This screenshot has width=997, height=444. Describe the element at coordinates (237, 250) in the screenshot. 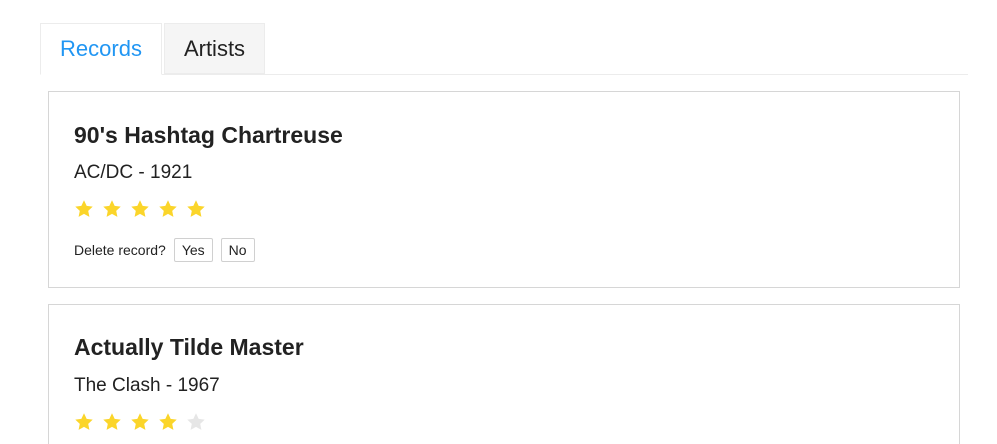

I see `confirm-delete-no-button: No` at that location.